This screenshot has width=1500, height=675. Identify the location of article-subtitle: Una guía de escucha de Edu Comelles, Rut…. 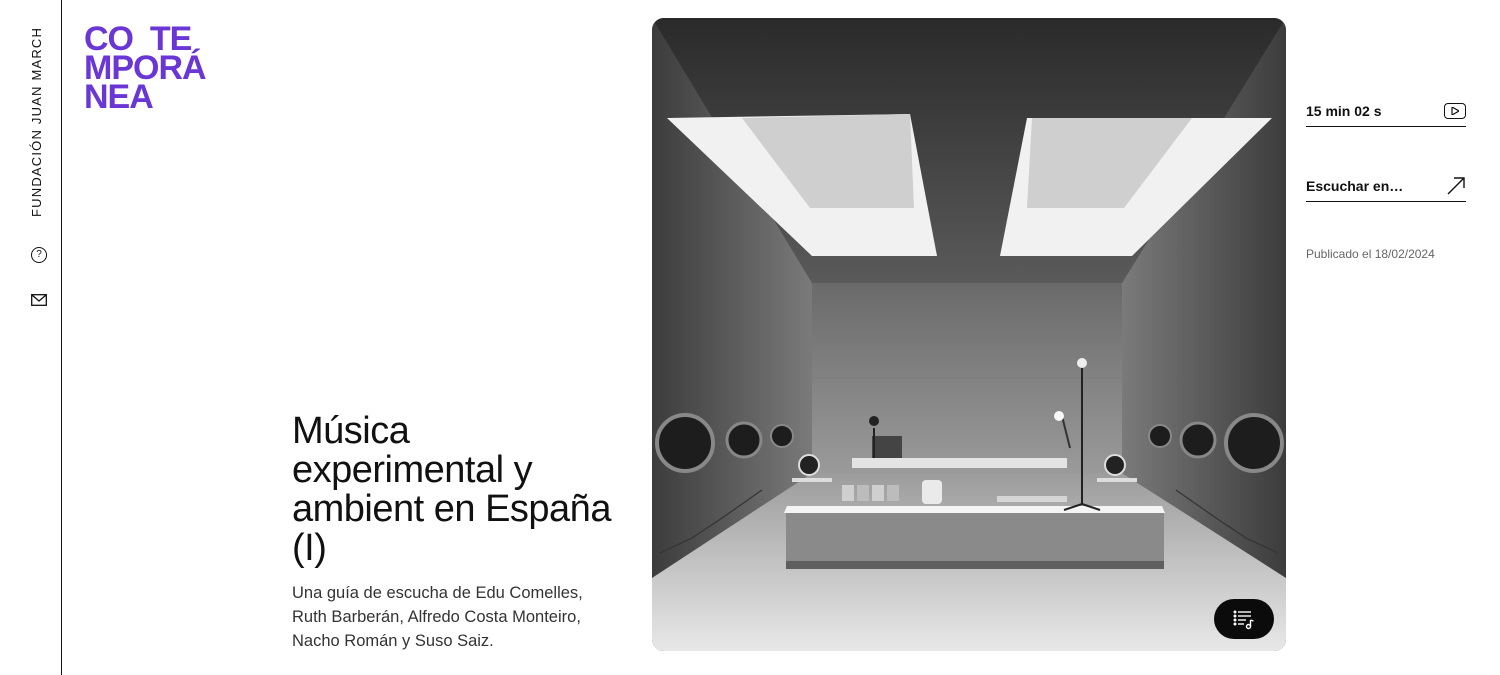
(437, 617).